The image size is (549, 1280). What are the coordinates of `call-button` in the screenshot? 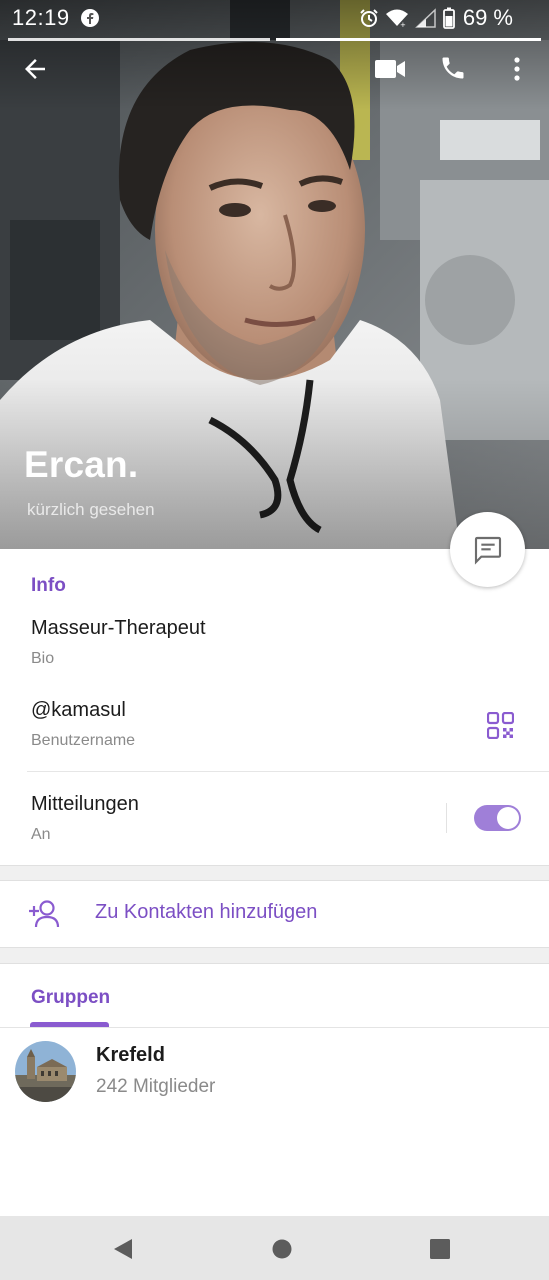 It's located at (453, 70).